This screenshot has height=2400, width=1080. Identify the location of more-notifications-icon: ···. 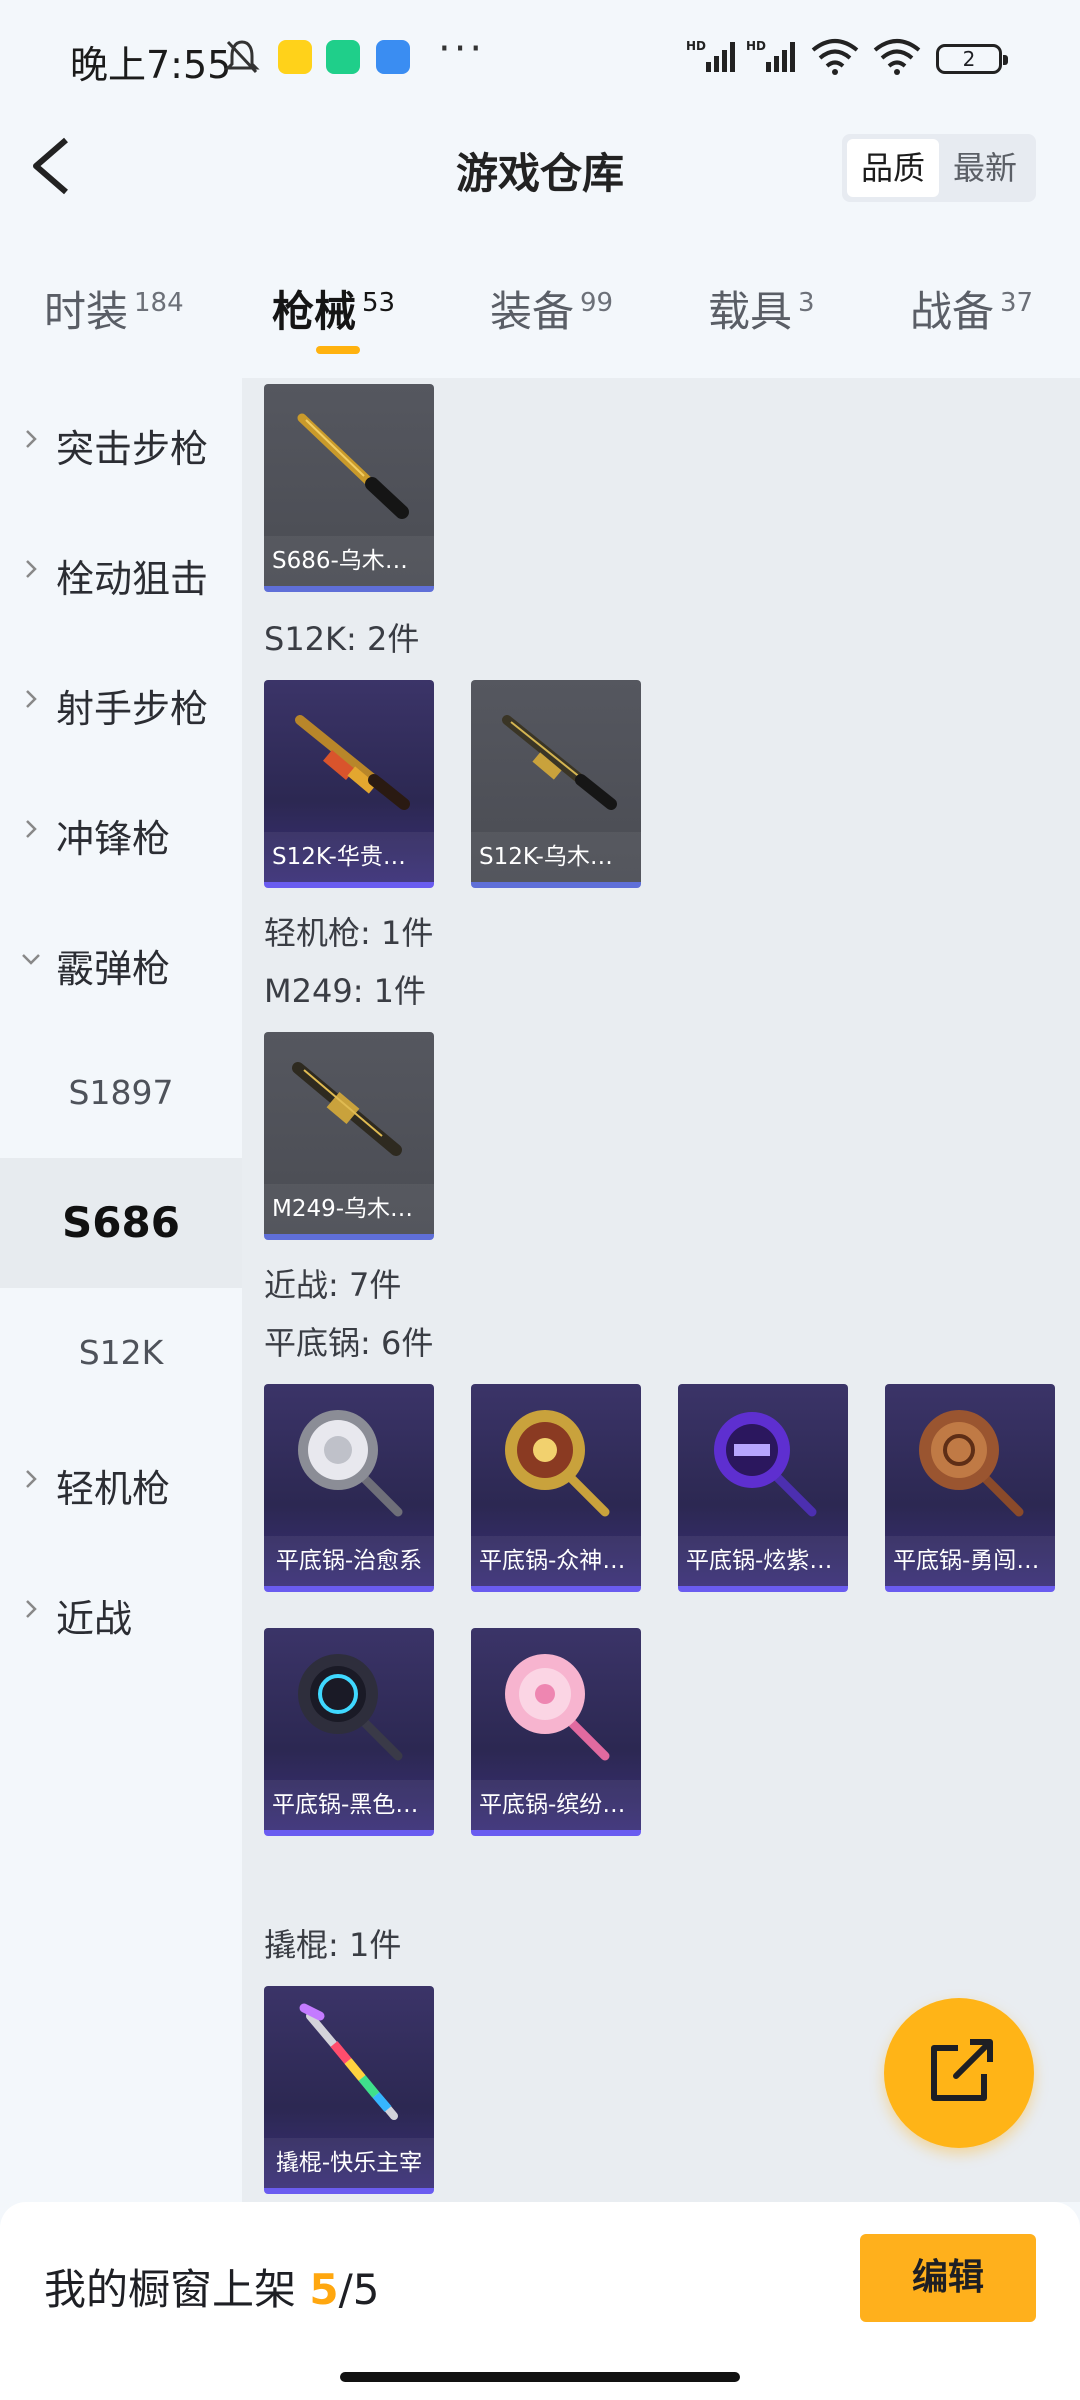
(462, 49).